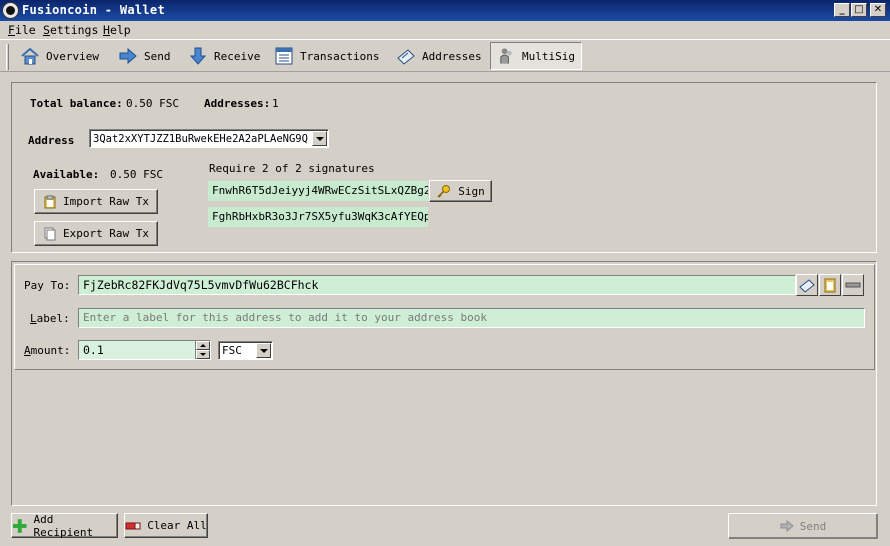 This screenshot has width=890, height=546. What do you see at coordinates (19, 525) in the screenshot?
I see `add-plus-icon` at bounding box center [19, 525].